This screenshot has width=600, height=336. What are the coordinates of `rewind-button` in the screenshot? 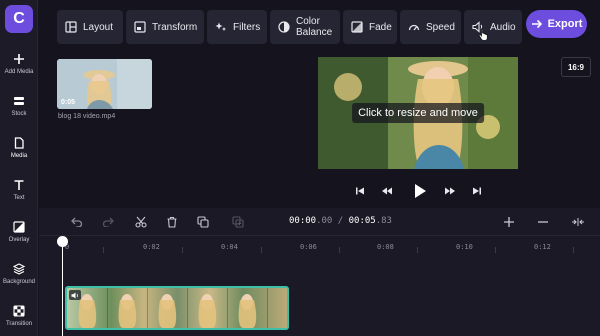 It's located at (387, 191).